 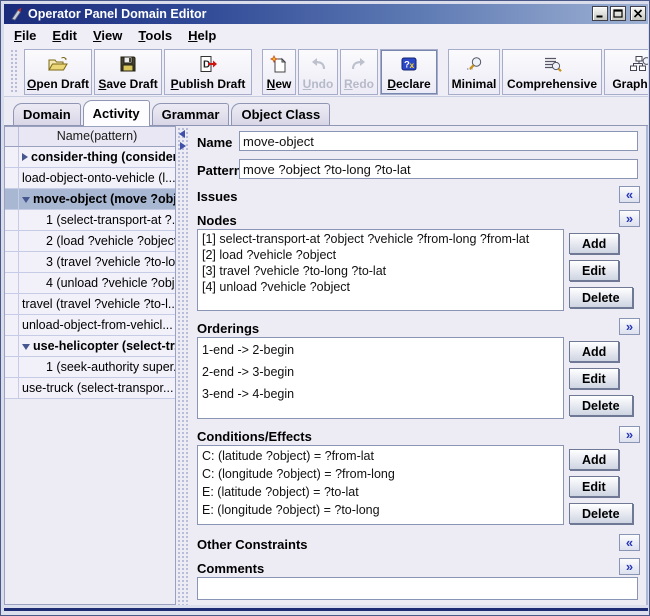 I want to click on collapse-left-icon, so click(x=182, y=134).